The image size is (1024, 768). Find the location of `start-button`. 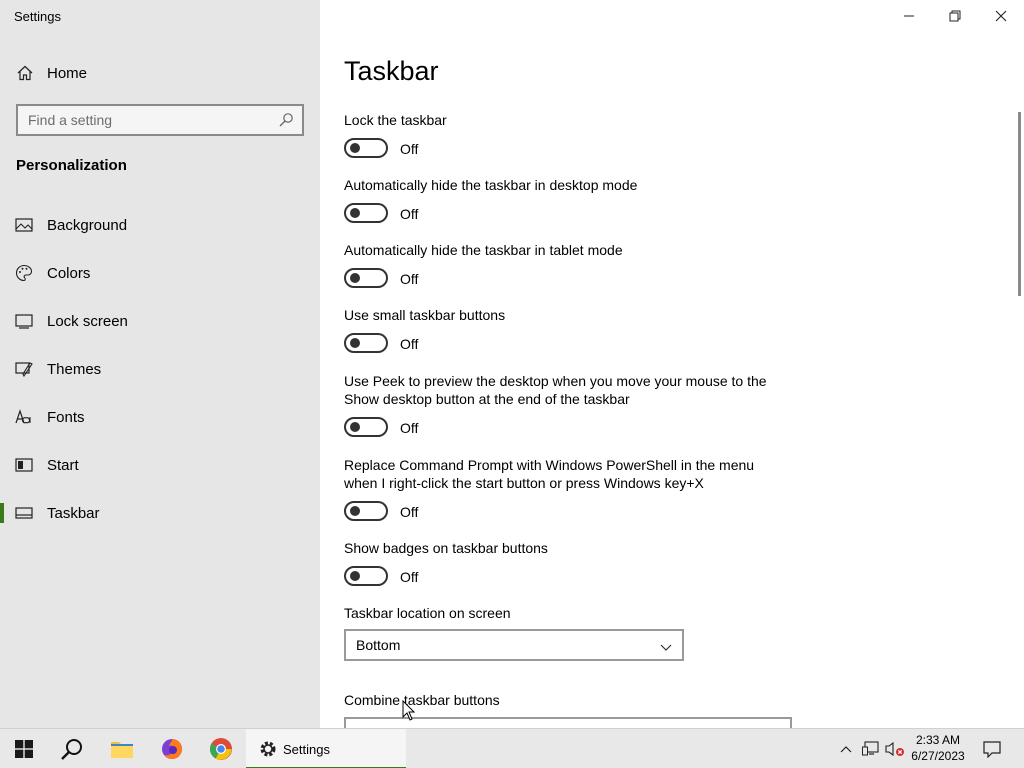

start-button is located at coordinates (24, 748).